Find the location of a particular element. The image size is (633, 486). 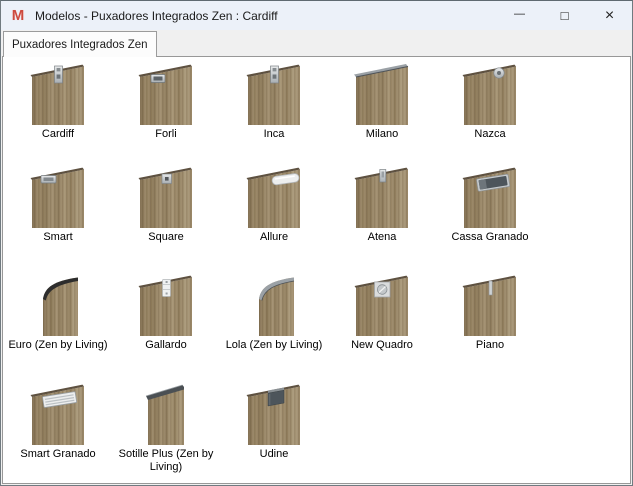

model-label: New Quadro is located at coordinates (382, 345).